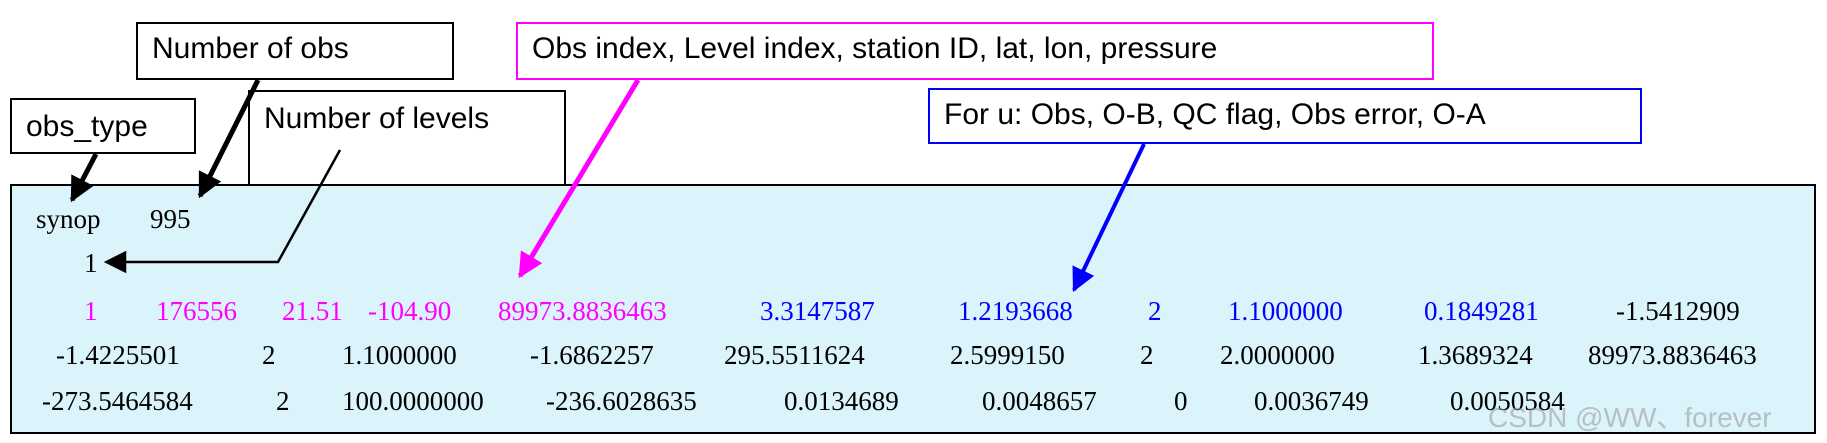  What do you see at coordinates (229, 138) in the screenshot?
I see `number-of-obs-arrow` at bounding box center [229, 138].